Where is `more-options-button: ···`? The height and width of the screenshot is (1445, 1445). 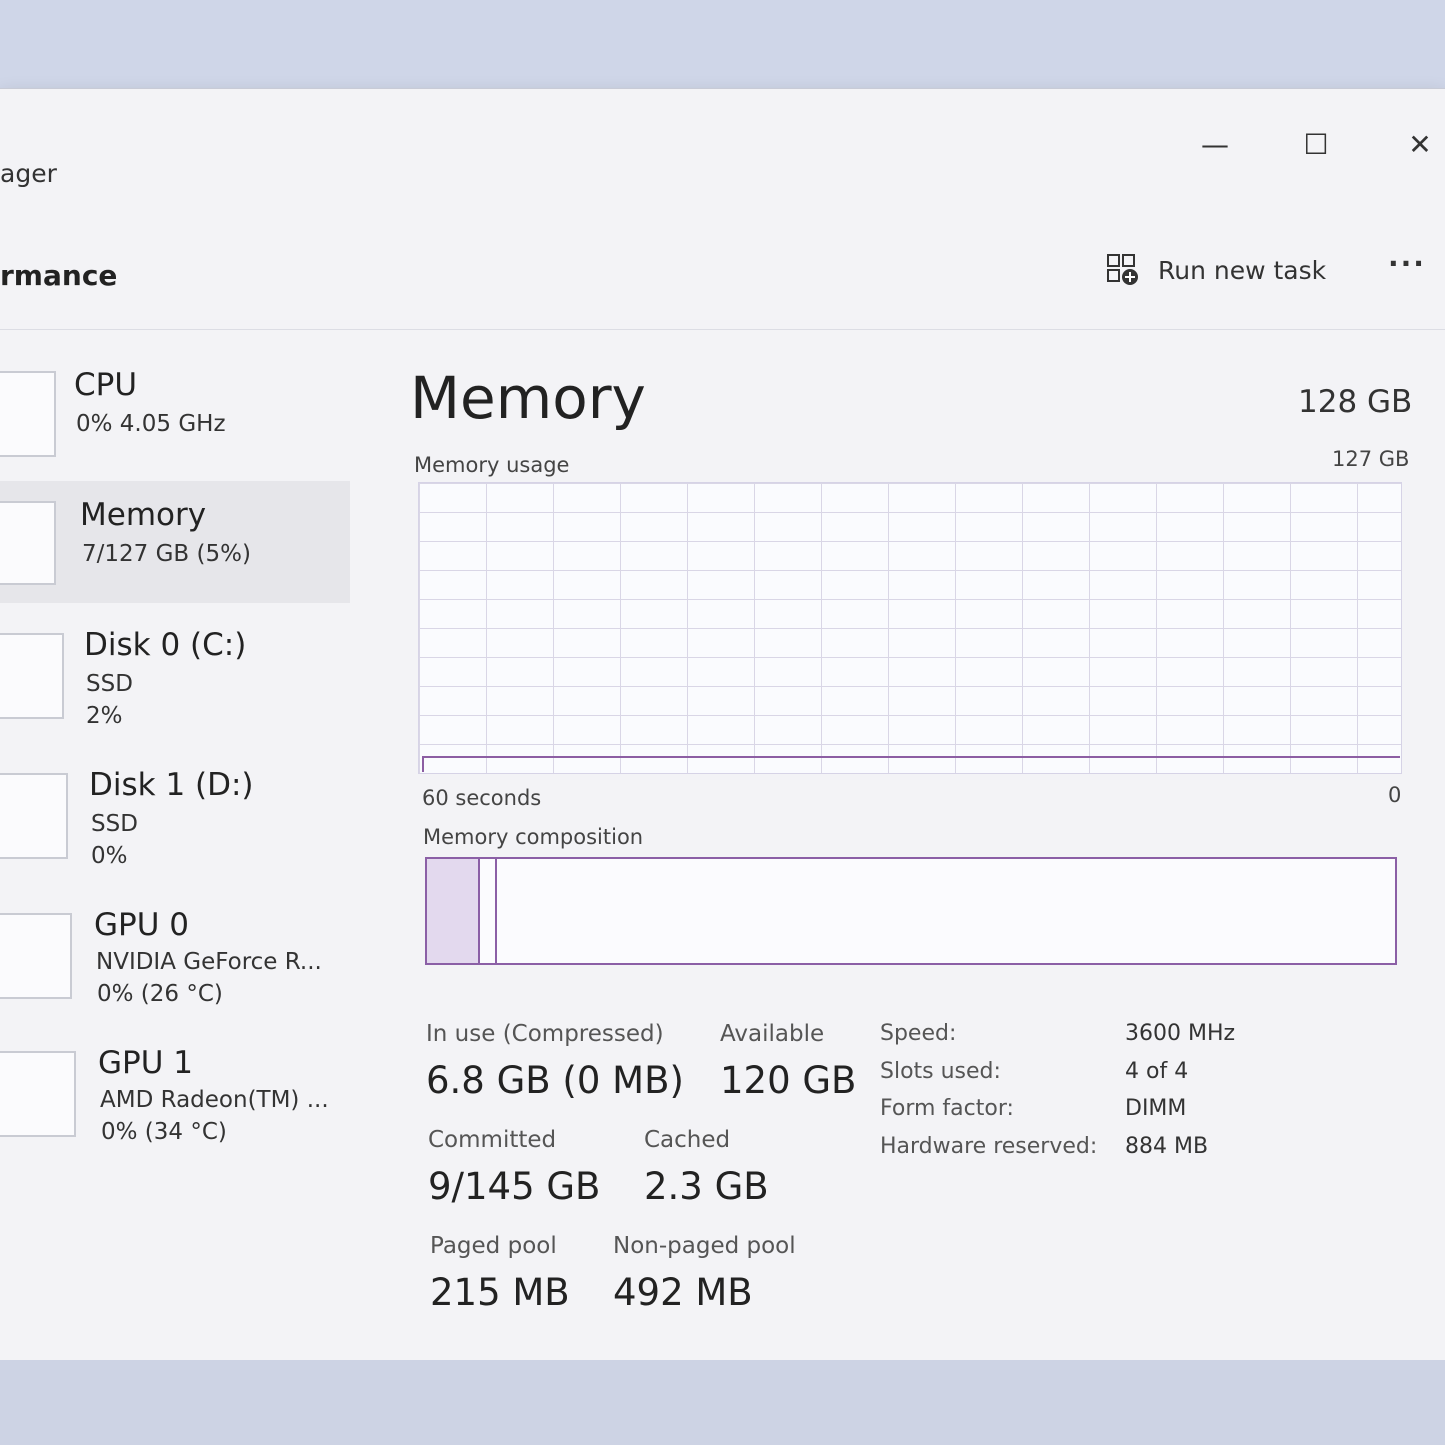
more-options-button: ··· is located at coordinates (1407, 263).